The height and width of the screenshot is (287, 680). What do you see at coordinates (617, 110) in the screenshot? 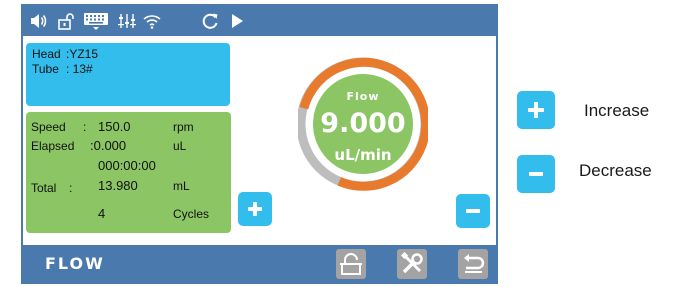
I see `legend-increase-label: Increase` at bounding box center [617, 110].